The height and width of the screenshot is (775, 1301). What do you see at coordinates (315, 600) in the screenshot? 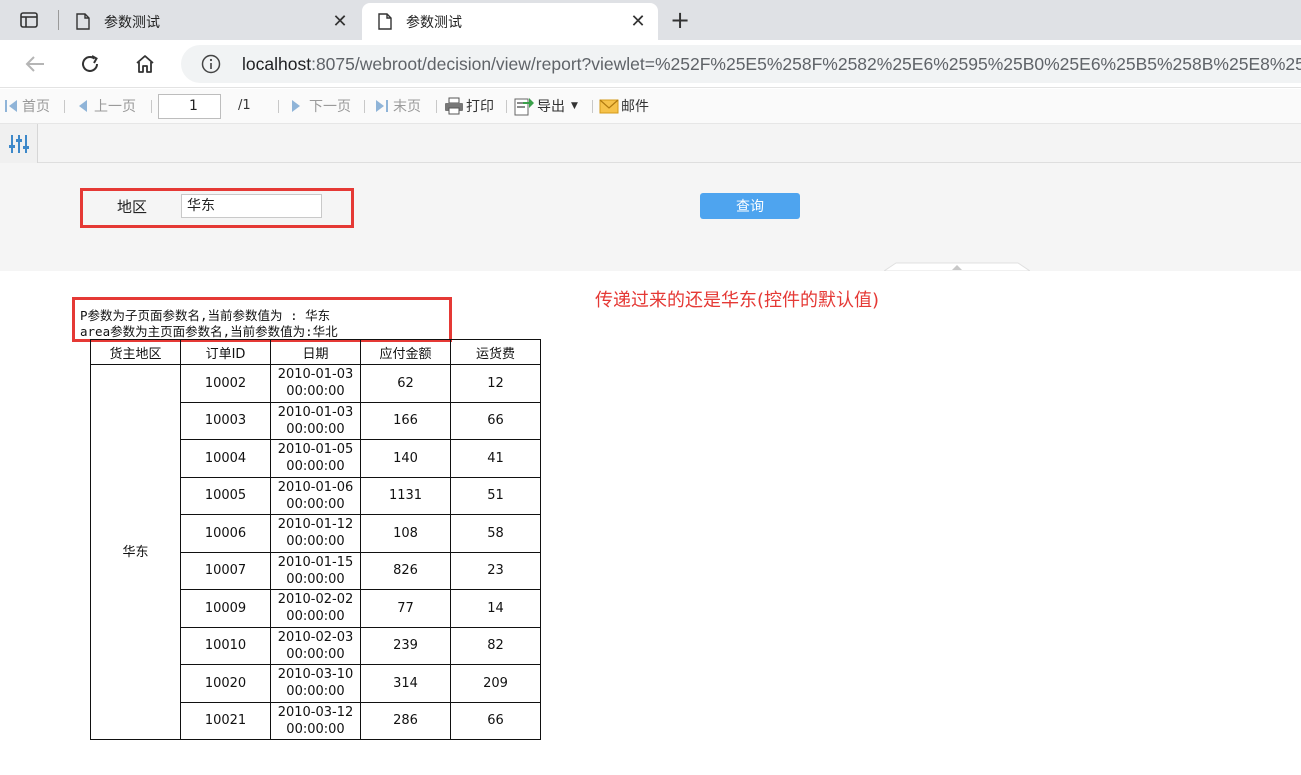
I see `date-value: 2010-02-02` at bounding box center [315, 600].